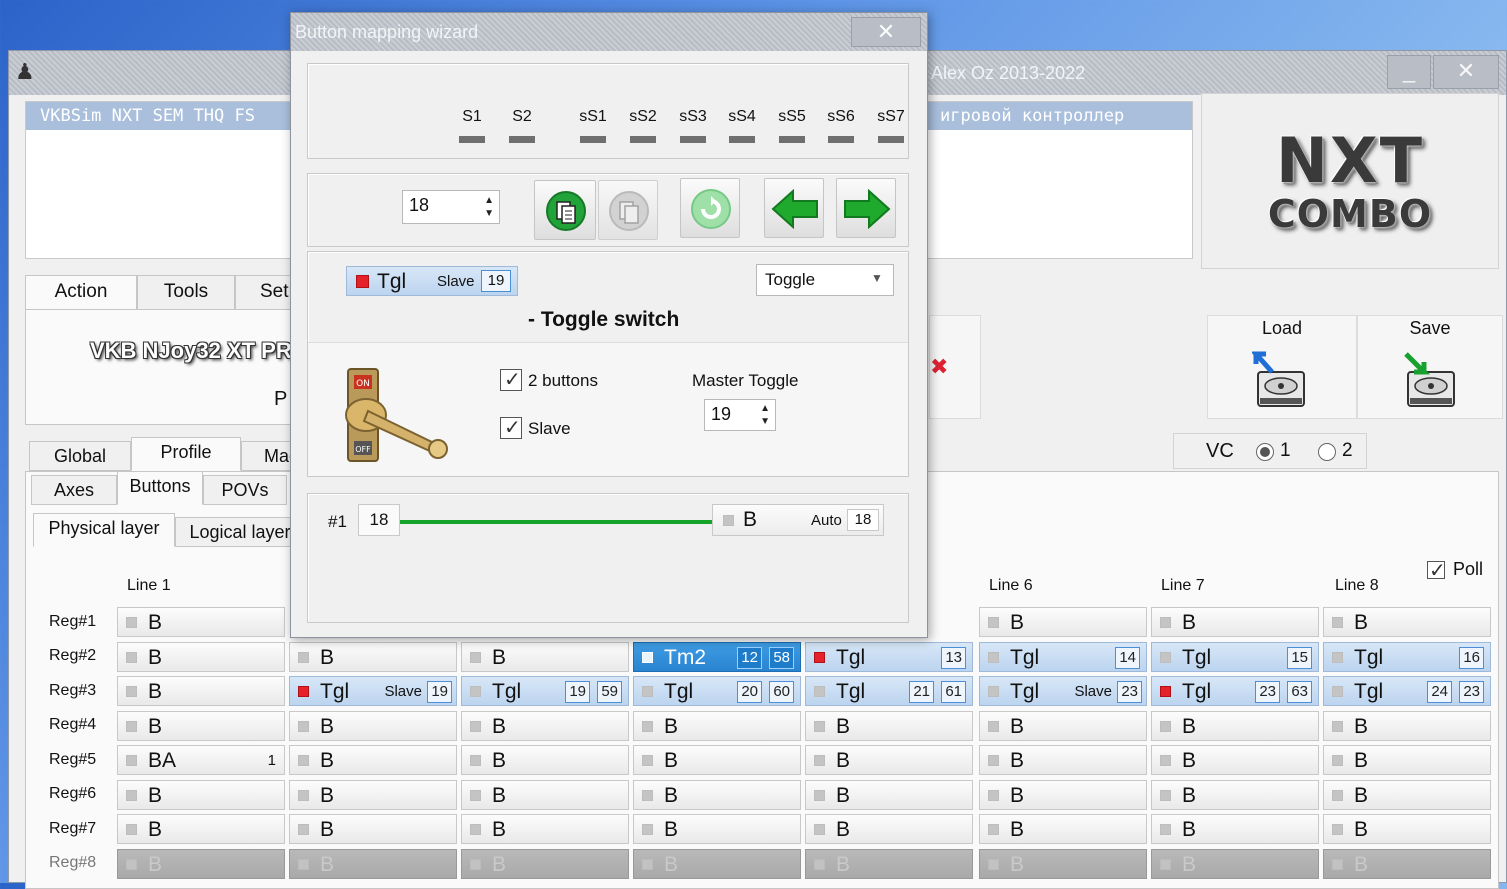 This screenshot has height=889, width=1507. I want to click on close-button: ✕, so click(1466, 72).